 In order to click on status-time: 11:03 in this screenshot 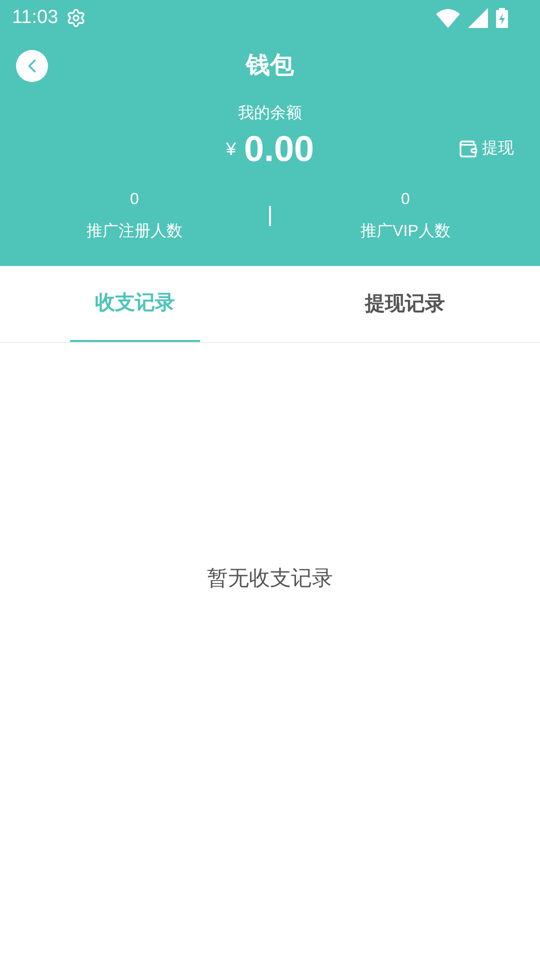, I will do `click(35, 18)`.